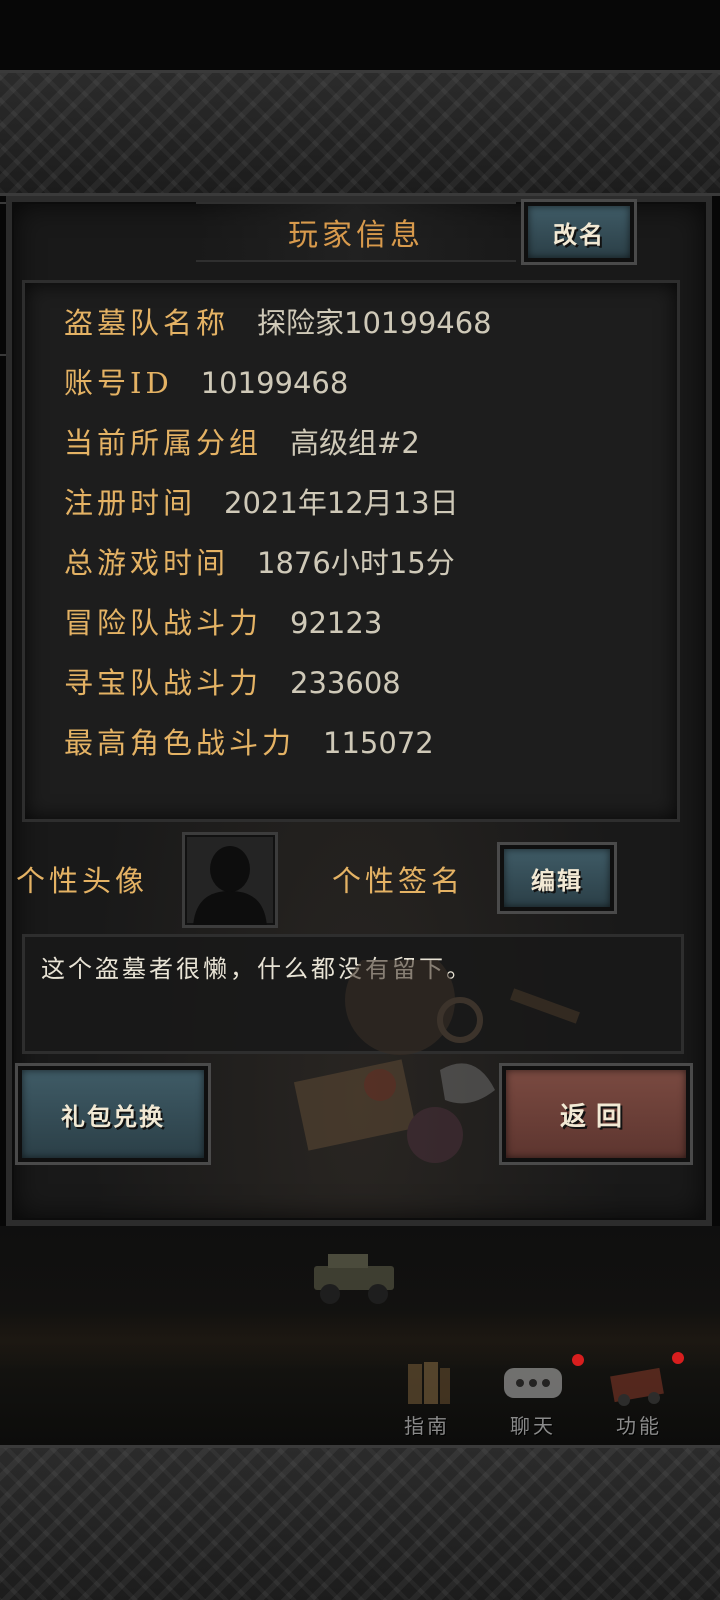 This screenshot has width=720, height=1600. I want to click on info-label: 当前所属分组, so click(163, 443).